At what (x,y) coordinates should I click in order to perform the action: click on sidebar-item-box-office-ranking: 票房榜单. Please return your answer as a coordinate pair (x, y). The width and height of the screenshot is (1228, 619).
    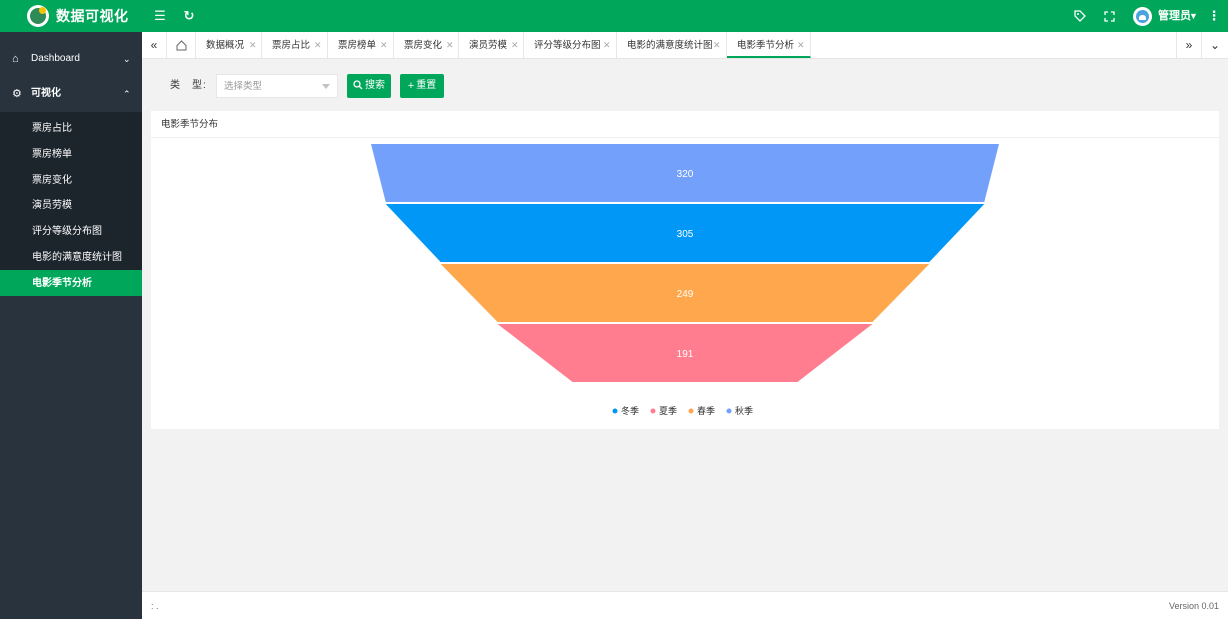
    Looking at the image, I should click on (71, 154).